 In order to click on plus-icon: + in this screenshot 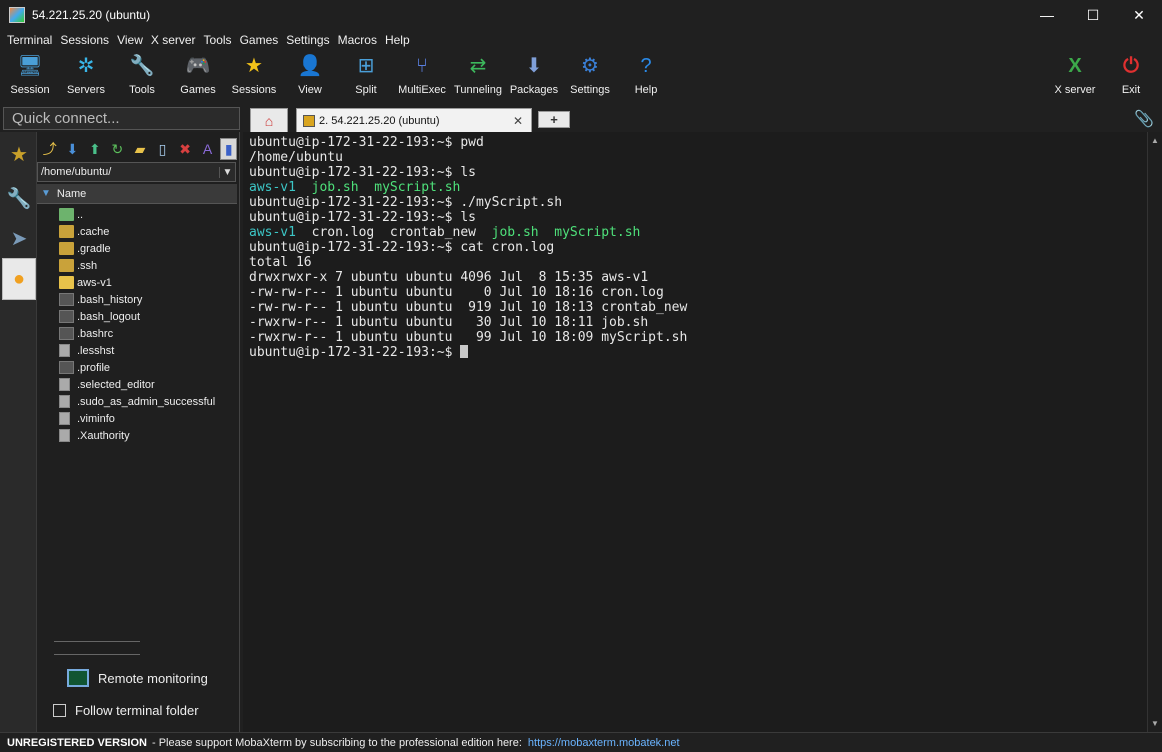, I will do `click(554, 119)`.